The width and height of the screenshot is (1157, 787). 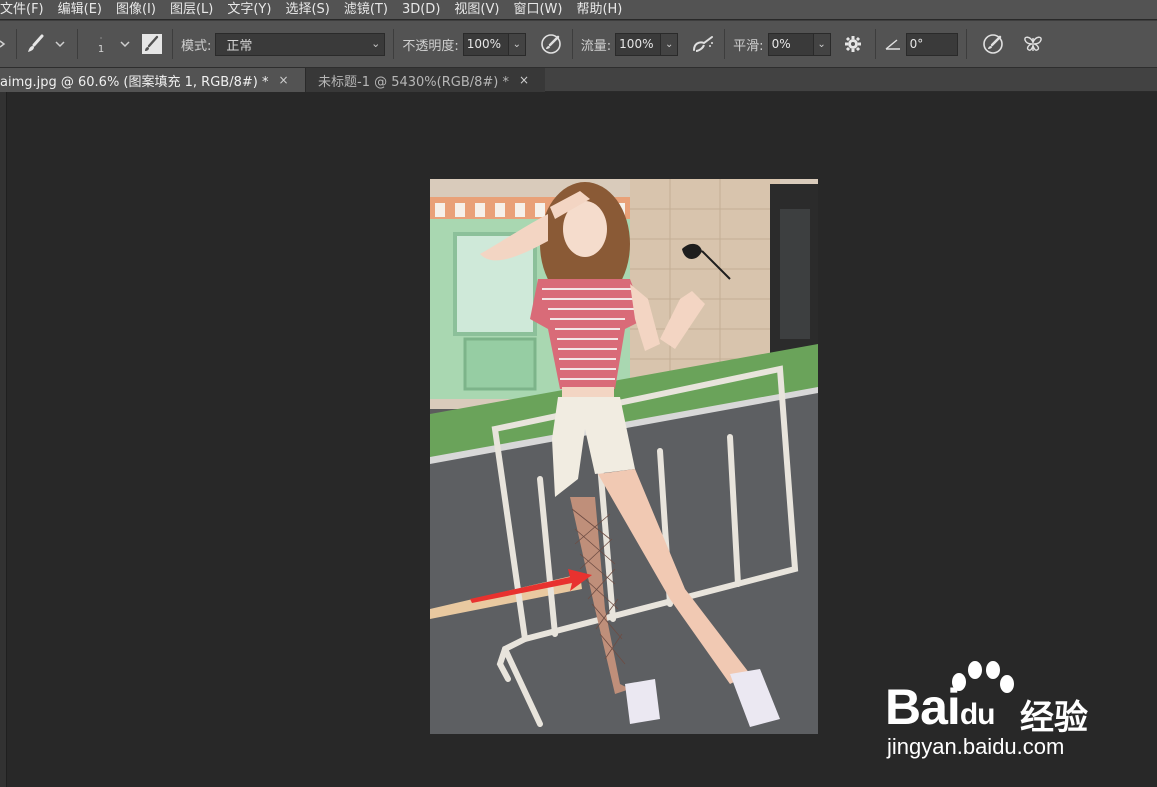 I want to click on menu-layer: 图层(L), so click(x=191, y=9).